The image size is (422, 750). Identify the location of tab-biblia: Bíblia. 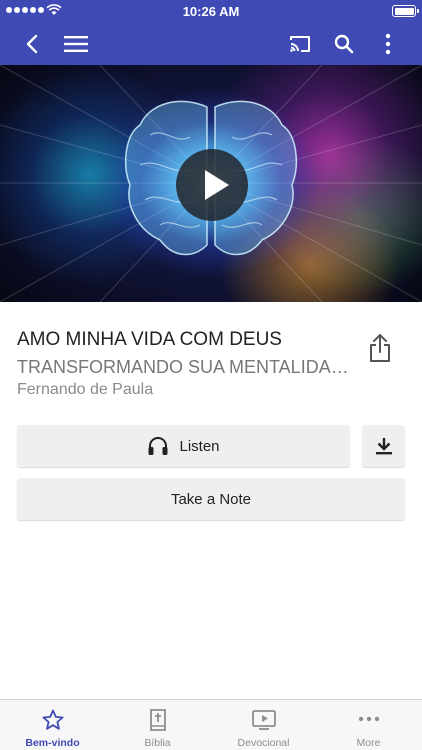
(157, 725).